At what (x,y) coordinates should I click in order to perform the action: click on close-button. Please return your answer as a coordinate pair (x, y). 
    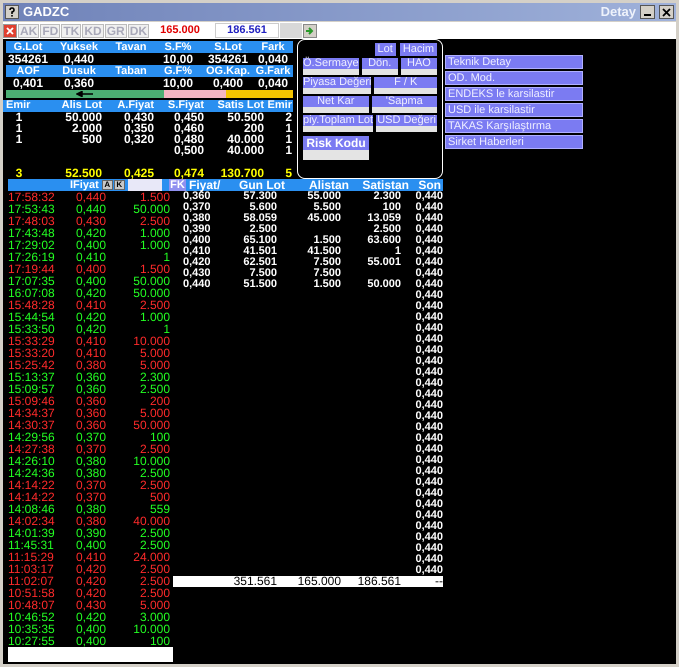
    Looking at the image, I should click on (666, 12).